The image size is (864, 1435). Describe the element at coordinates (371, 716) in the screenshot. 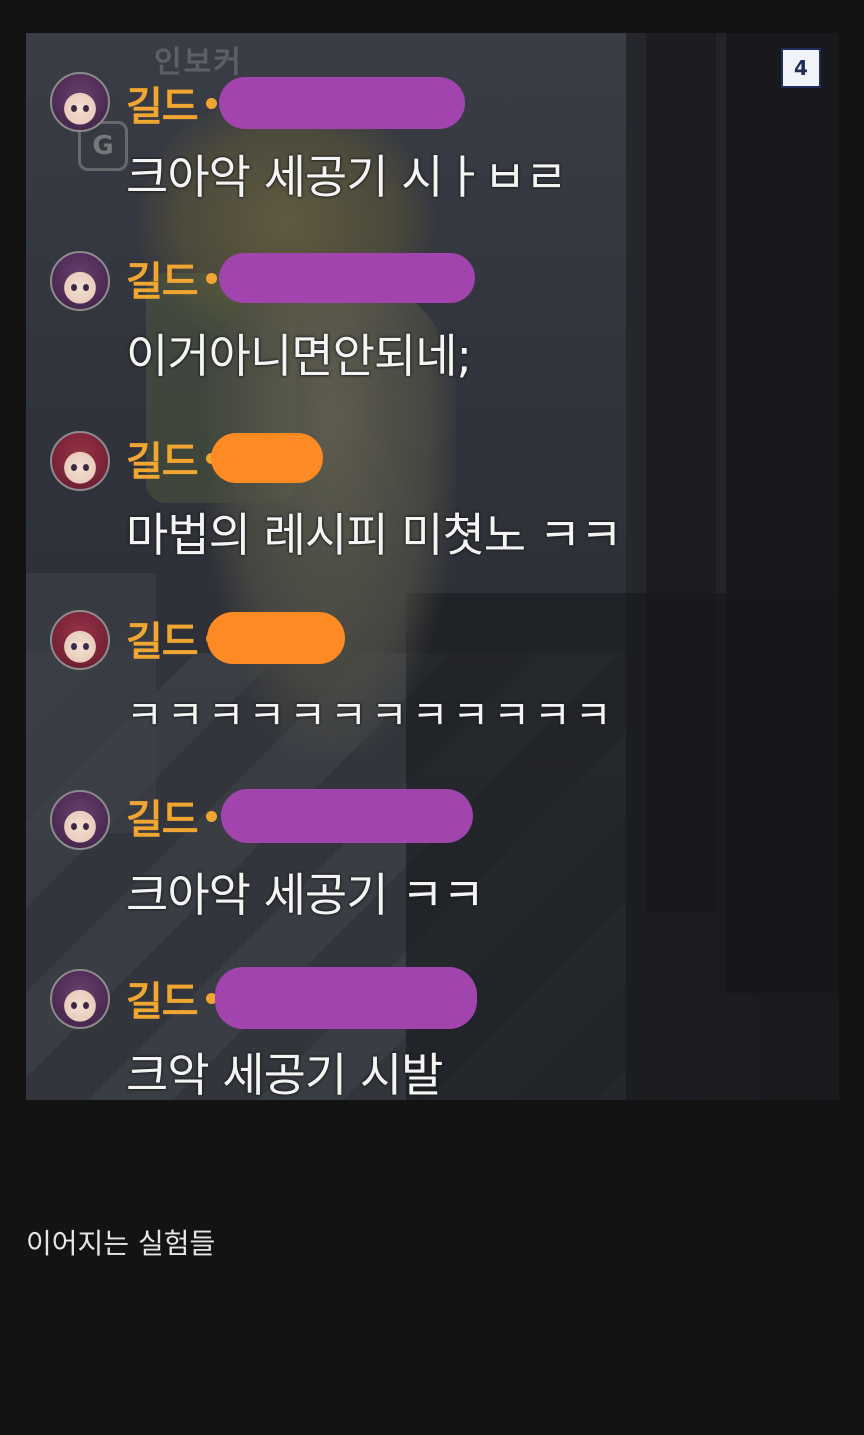

I see `message-text: ㅋㅋㅋㅋㅋㅋㅋㅋㅋㅋㅋㅋ` at that location.